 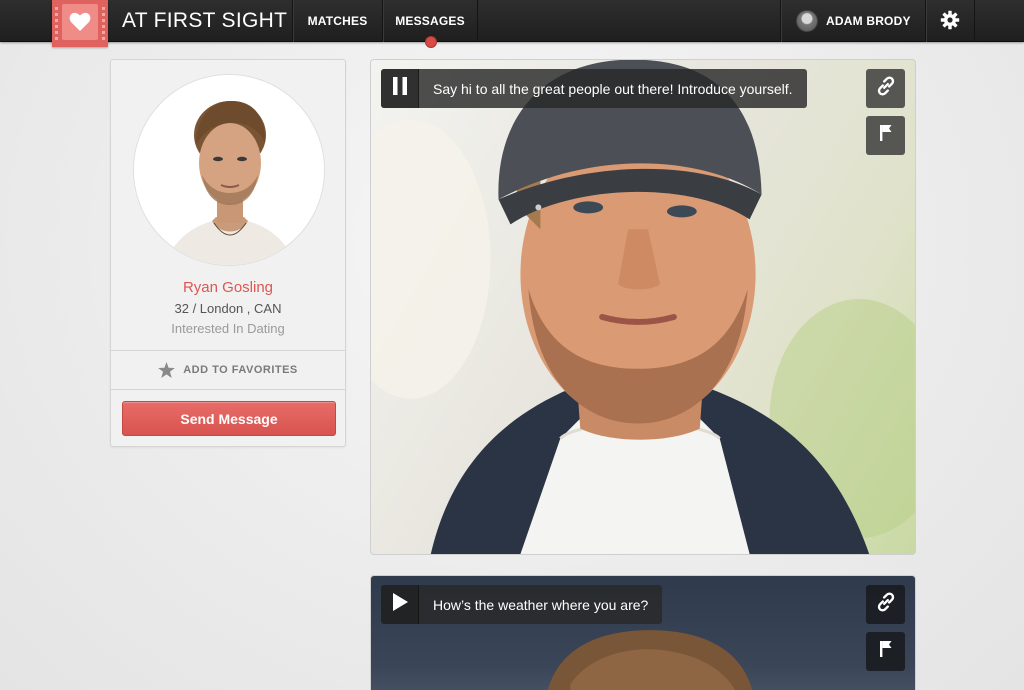 I want to click on notification-dot, so click(x=431, y=42).